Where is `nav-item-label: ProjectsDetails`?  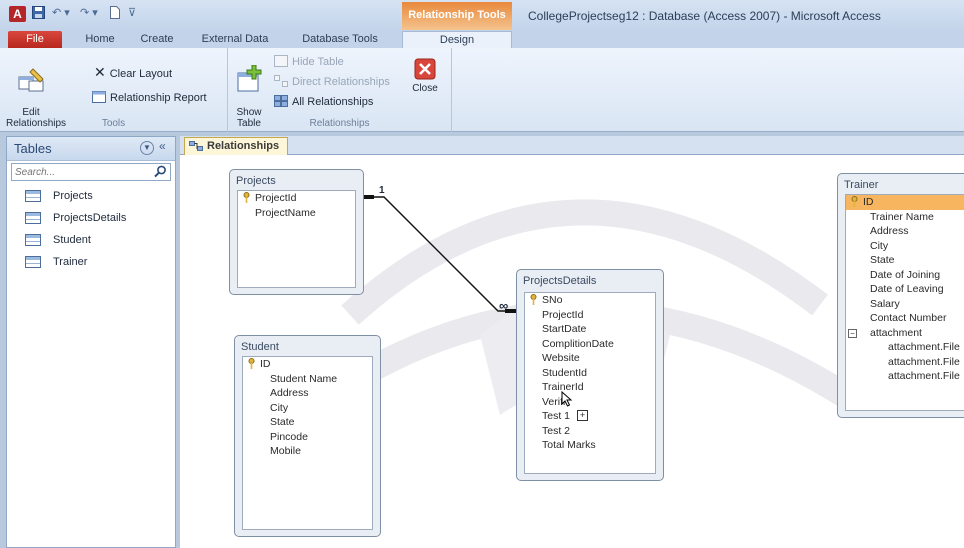 nav-item-label: ProjectsDetails is located at coordinates (90, 218).